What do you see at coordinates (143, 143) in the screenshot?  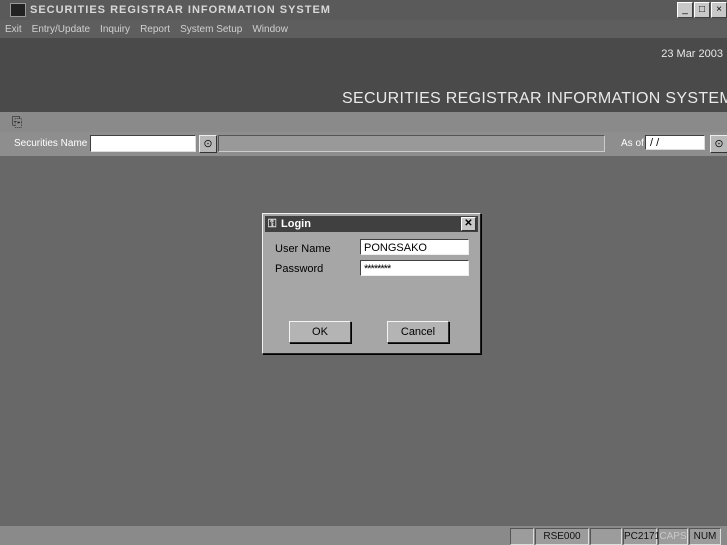 I see `securities-name-input` at bounding box center [143, 143].